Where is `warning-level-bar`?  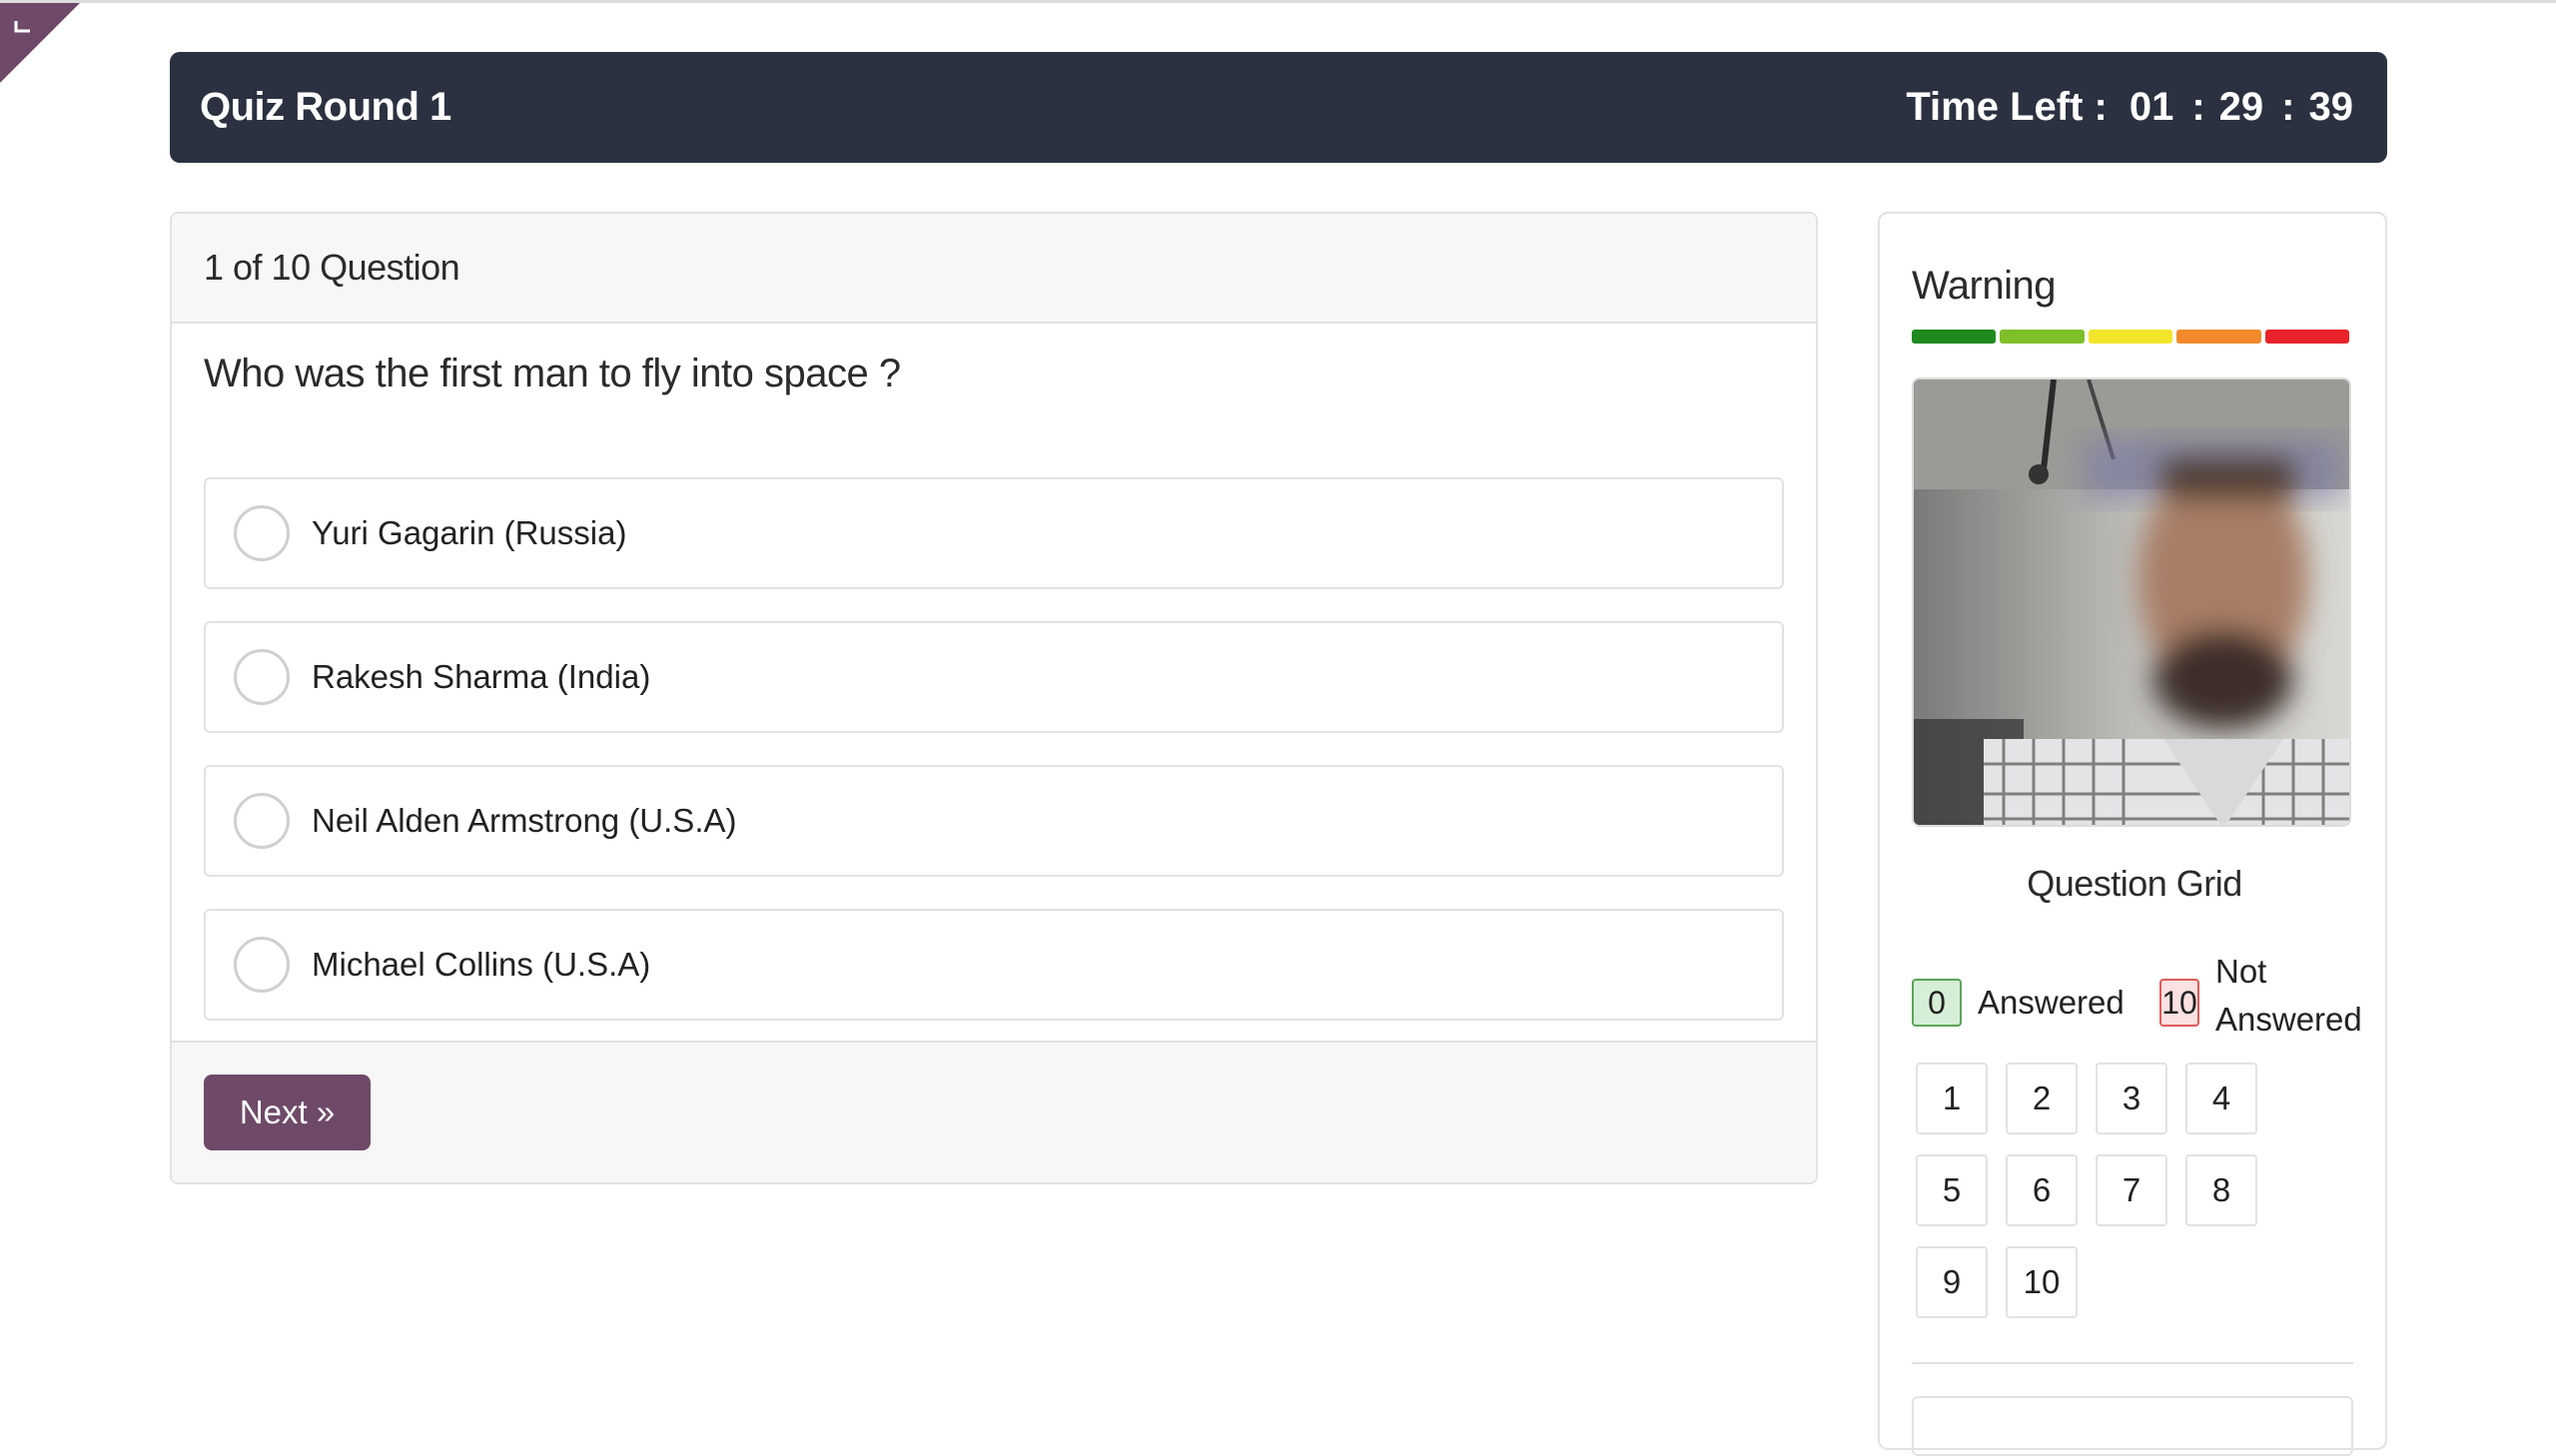
warning-level-bar is located at coordinates (2131, 337).